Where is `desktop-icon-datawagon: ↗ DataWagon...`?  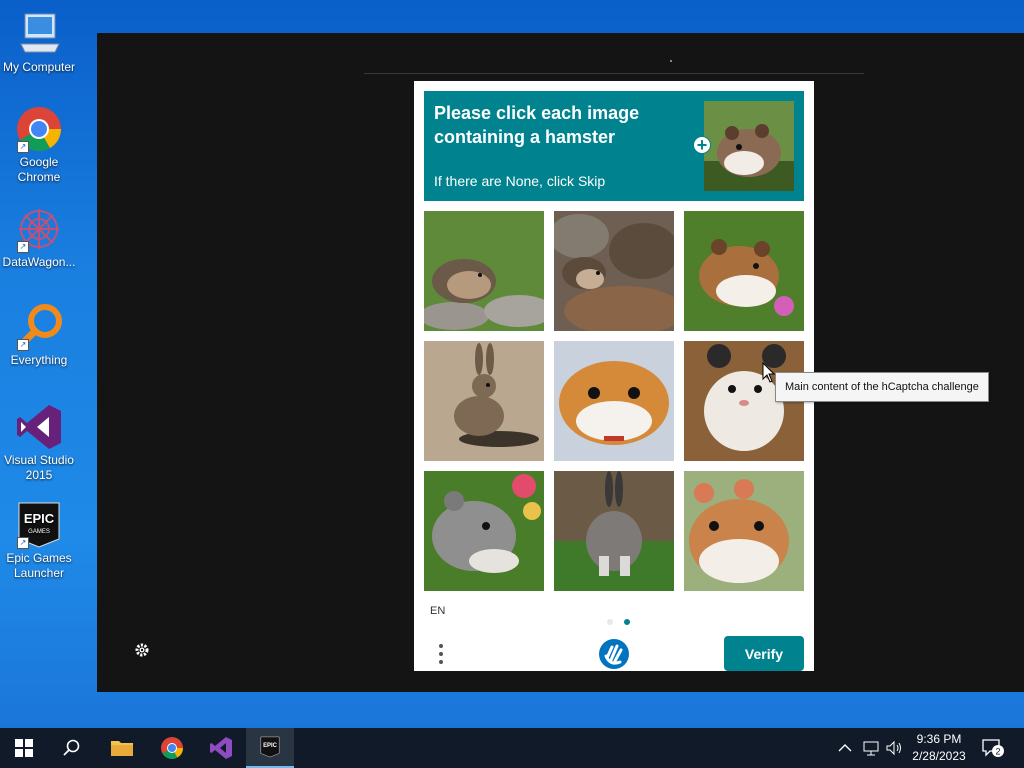 desktop-icon-datawagon: ↗ DataWagon... is located at coordinates (39, 237).